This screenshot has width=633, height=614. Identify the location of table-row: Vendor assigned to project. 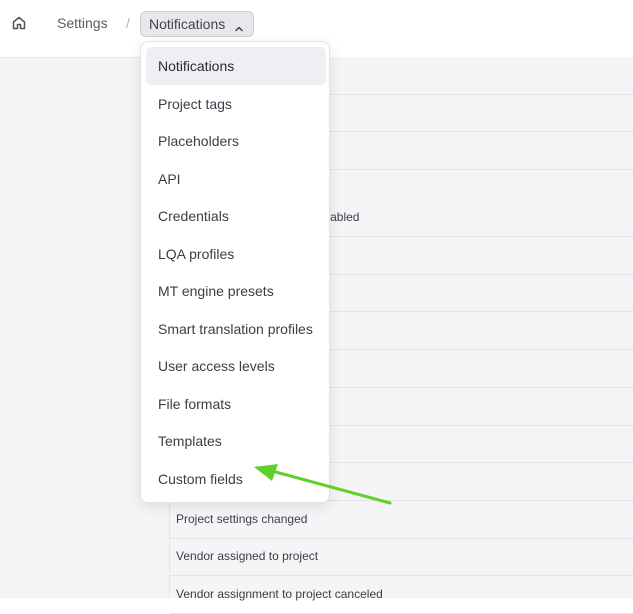
(401, 557).